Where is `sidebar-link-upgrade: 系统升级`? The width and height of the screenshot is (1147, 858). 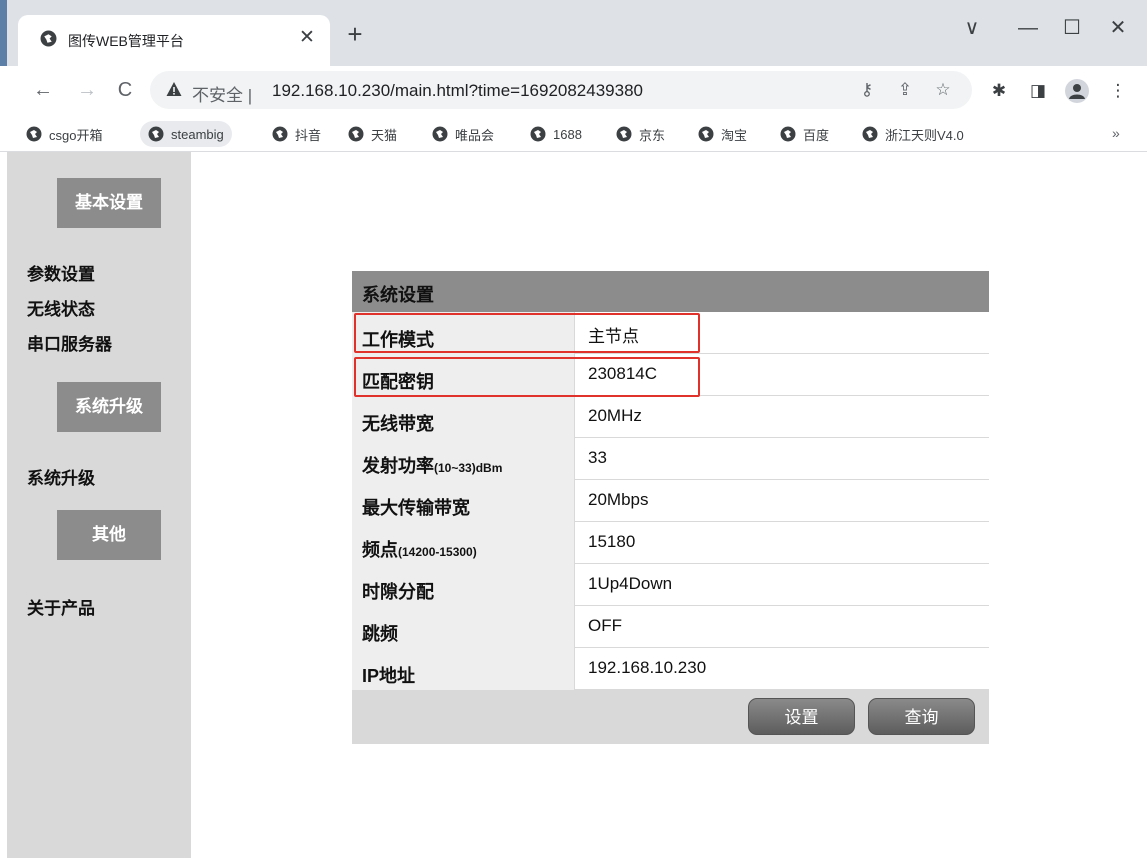
sidebar-link-upgrade: 系统升级 is located at coordinates (61, 476).